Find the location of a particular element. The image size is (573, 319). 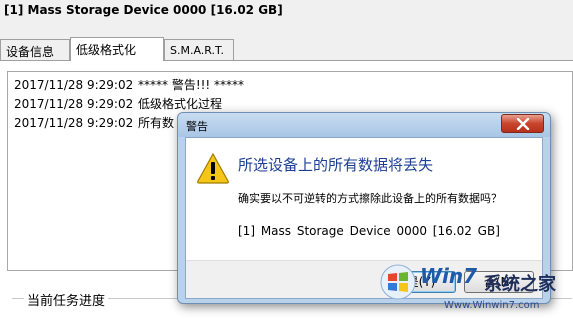

close-button is located at coordinates (522, 123).